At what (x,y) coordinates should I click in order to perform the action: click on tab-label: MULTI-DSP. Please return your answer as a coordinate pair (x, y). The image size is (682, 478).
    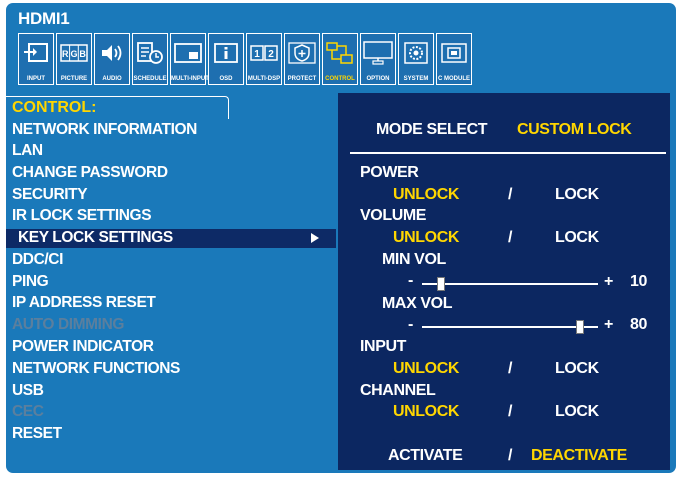
    Looking at the image, I should click on (264, 79).